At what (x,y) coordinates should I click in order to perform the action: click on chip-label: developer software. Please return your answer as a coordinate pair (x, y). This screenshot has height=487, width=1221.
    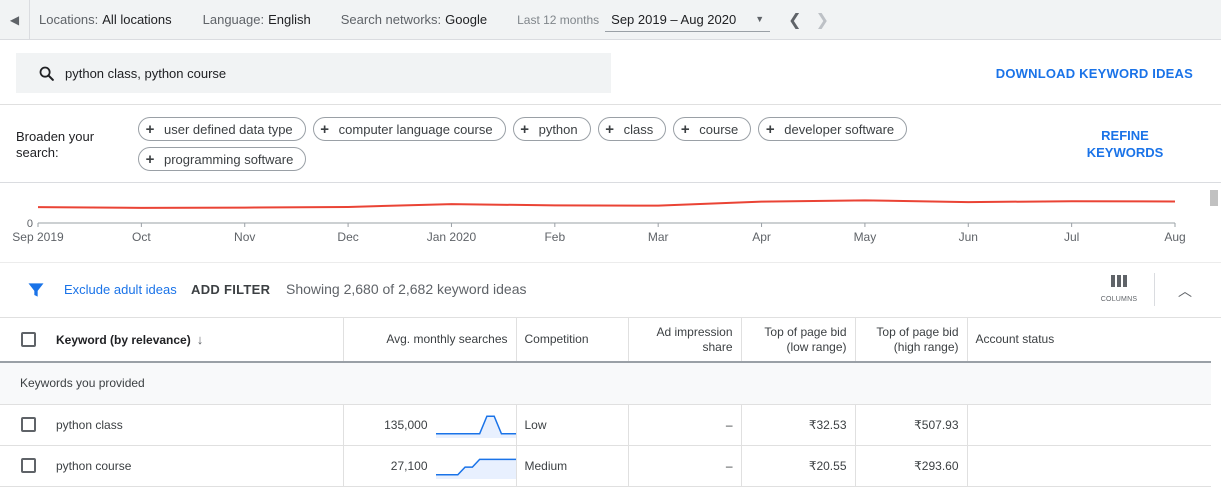
    Looking at the image, I should click on (839, 129).